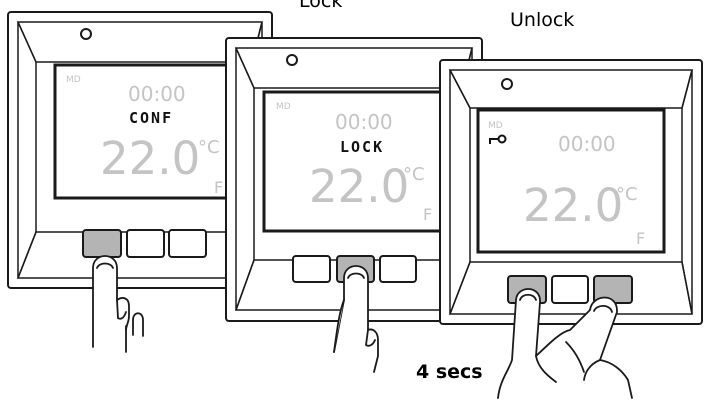 The height and width of the screenshot is (408, 707). Describe the element at coordinates (449, 372) in the screenshot. I see `duration-label: 4 secs` at that location.